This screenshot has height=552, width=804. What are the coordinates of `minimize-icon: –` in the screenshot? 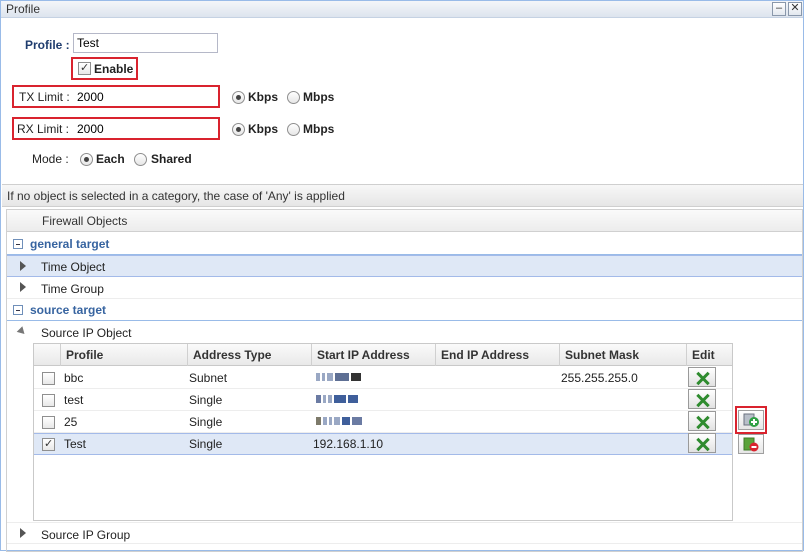 It's located at (779, 9).